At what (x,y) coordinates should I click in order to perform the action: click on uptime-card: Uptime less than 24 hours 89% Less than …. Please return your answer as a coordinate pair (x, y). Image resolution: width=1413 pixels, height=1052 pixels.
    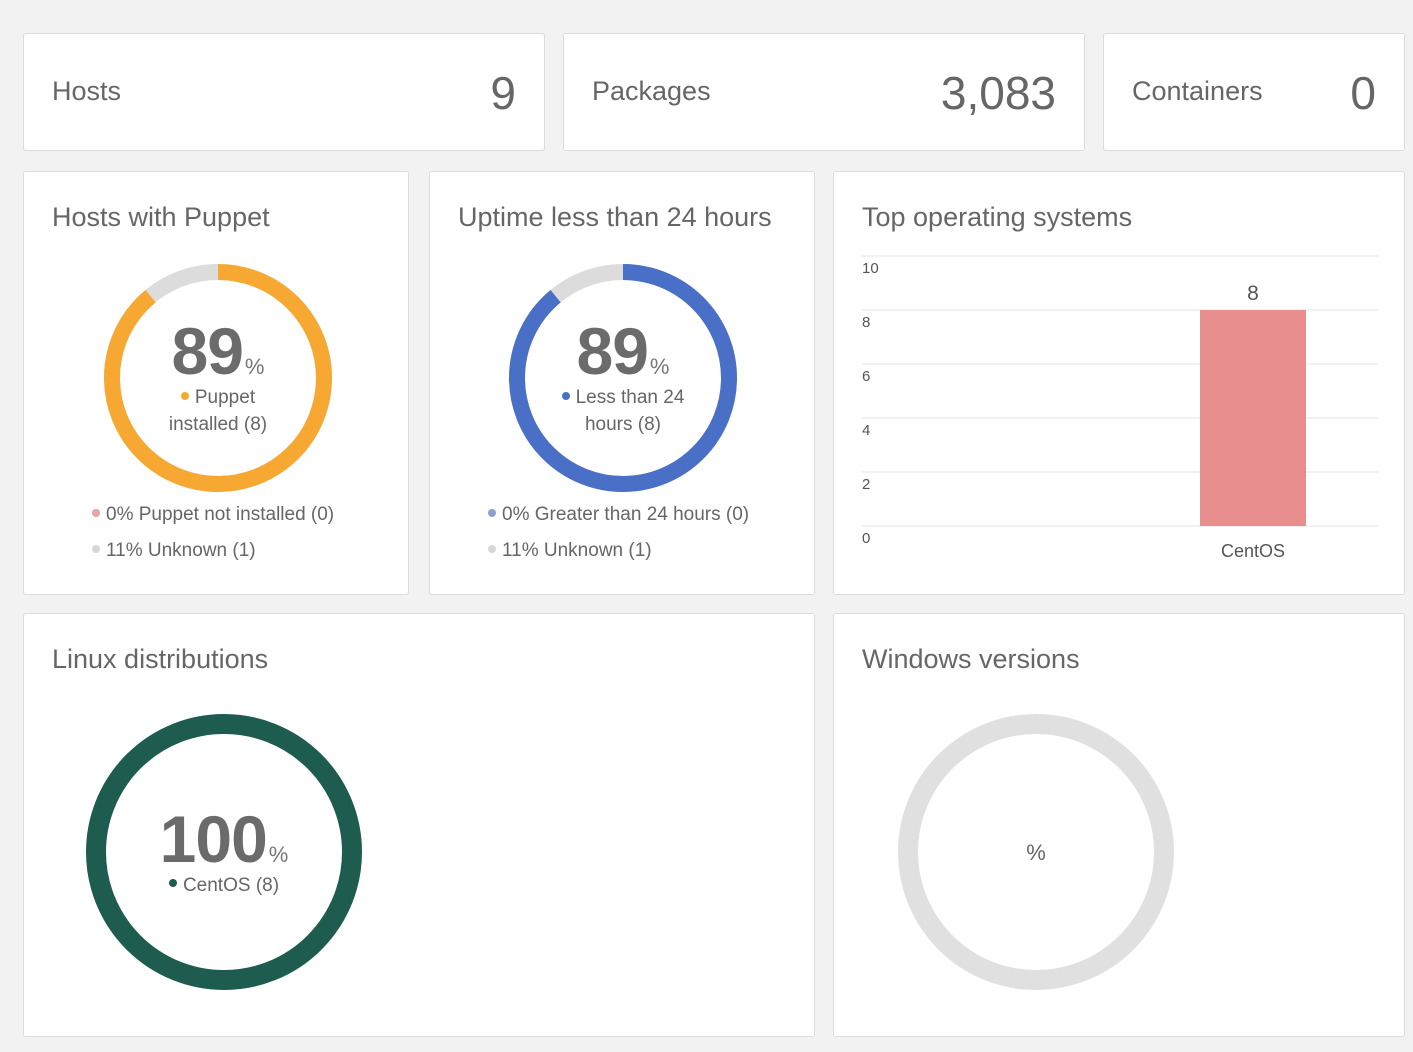
    Looking at the image, I should click on (622, 383).